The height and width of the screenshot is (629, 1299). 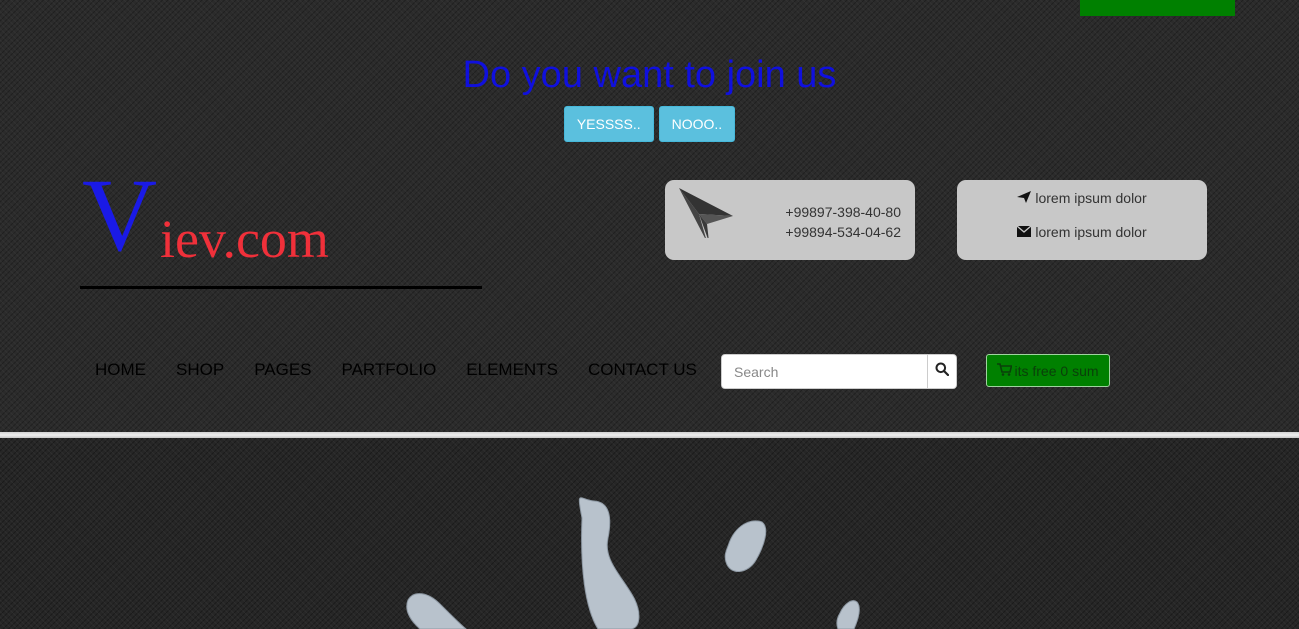 I want to click on search-icon, so click(x=942, y=371).